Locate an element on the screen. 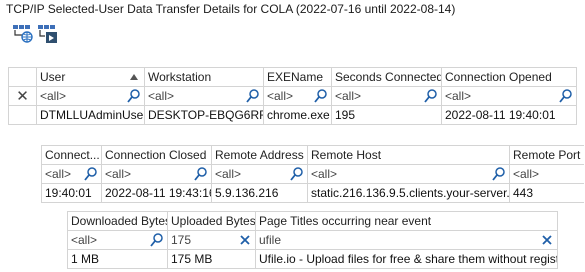 Image resolution: width=585 pixels, height=272 pixels. filter-seconds-connected: <all> is located at coordinates (386, 96).